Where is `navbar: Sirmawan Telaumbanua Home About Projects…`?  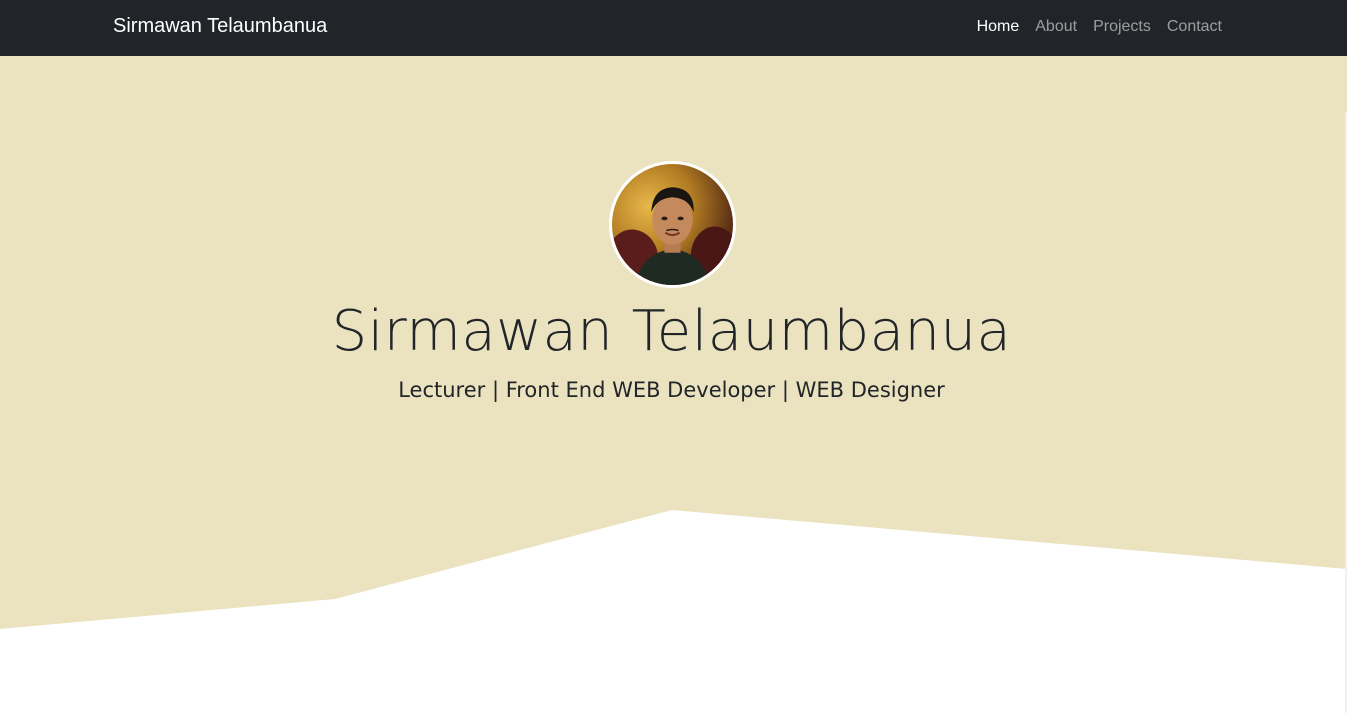 navbar: Sirmawan Telaumbanua Home About Projects… is located at coordinates (673, 28).